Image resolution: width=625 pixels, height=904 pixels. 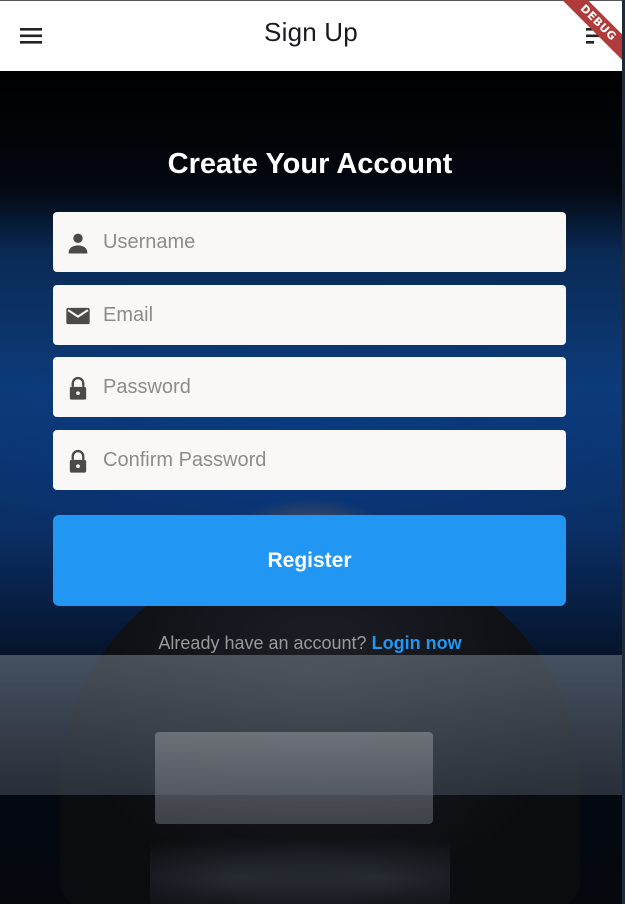 I want to click on login-prompt-text: Already have an account?, so click(x=262, y=643).